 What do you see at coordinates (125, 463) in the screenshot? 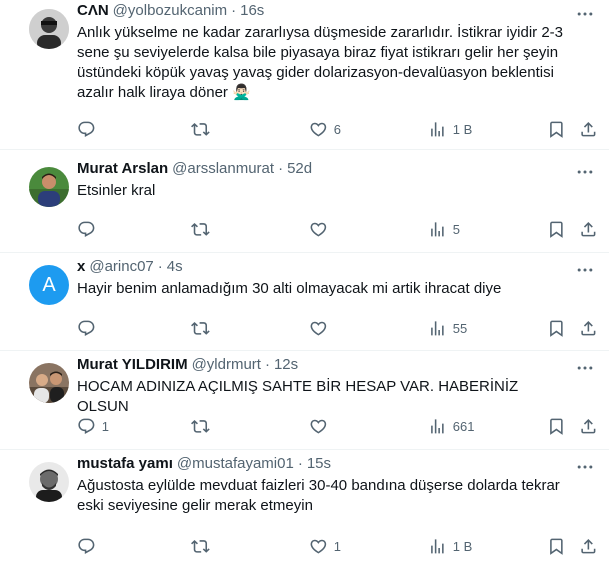
I see `display-name: mustafa yamı` at bounding box center [125, 463].